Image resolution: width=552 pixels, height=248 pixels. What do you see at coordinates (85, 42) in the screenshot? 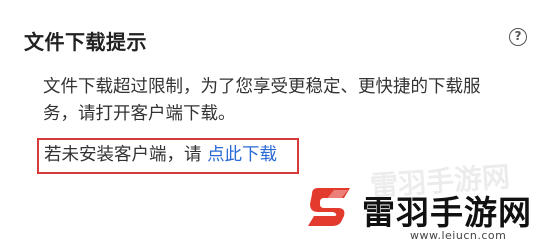
I see `dialog-title: 文件下载提示` at bounding box center [85, 42].